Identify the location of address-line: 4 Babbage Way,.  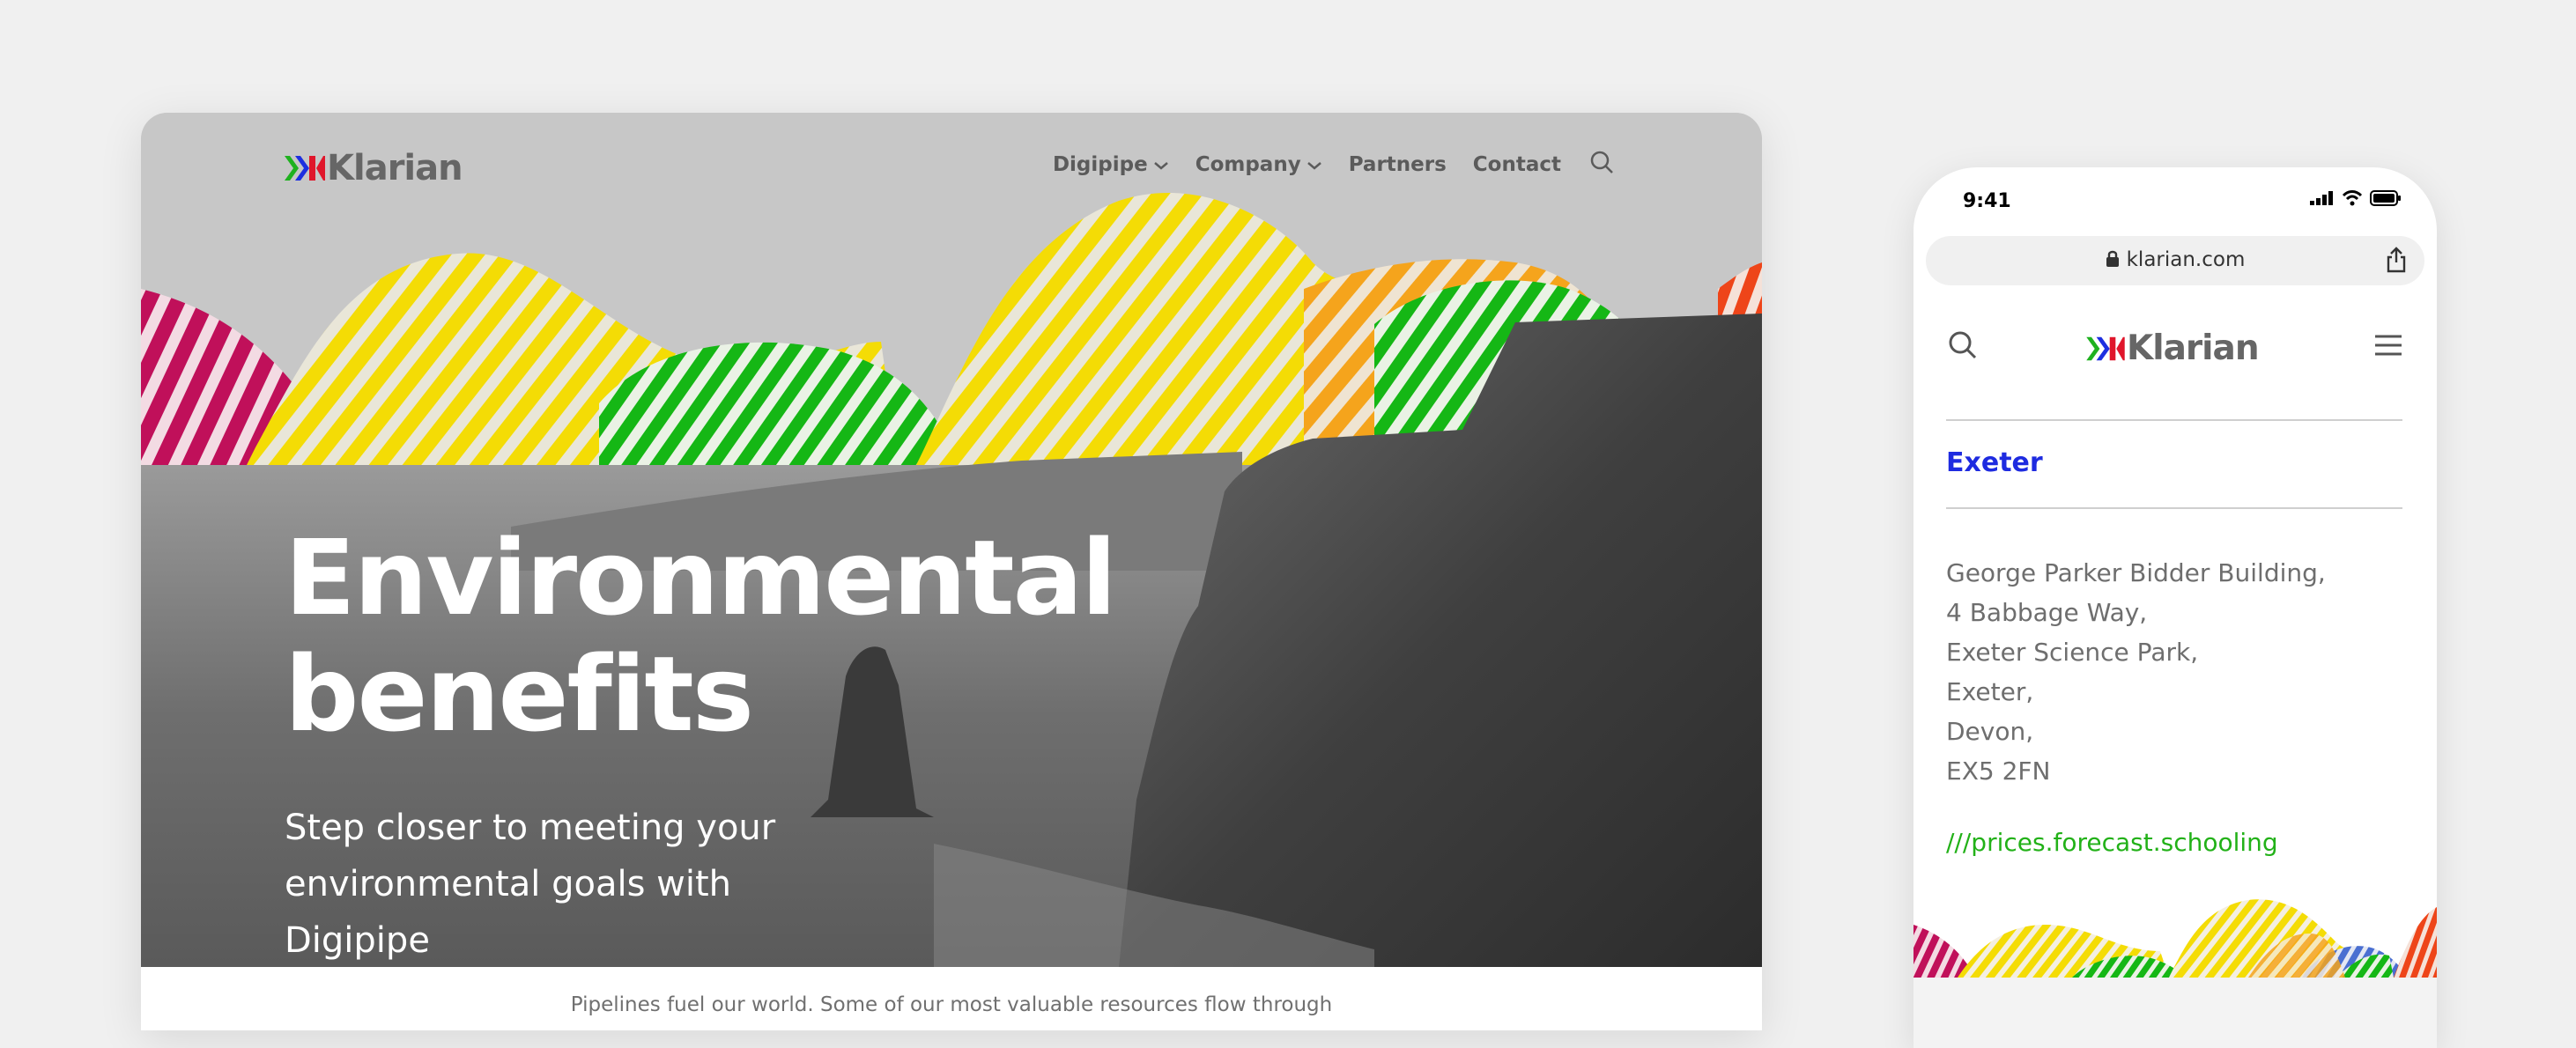
(2047, 612).